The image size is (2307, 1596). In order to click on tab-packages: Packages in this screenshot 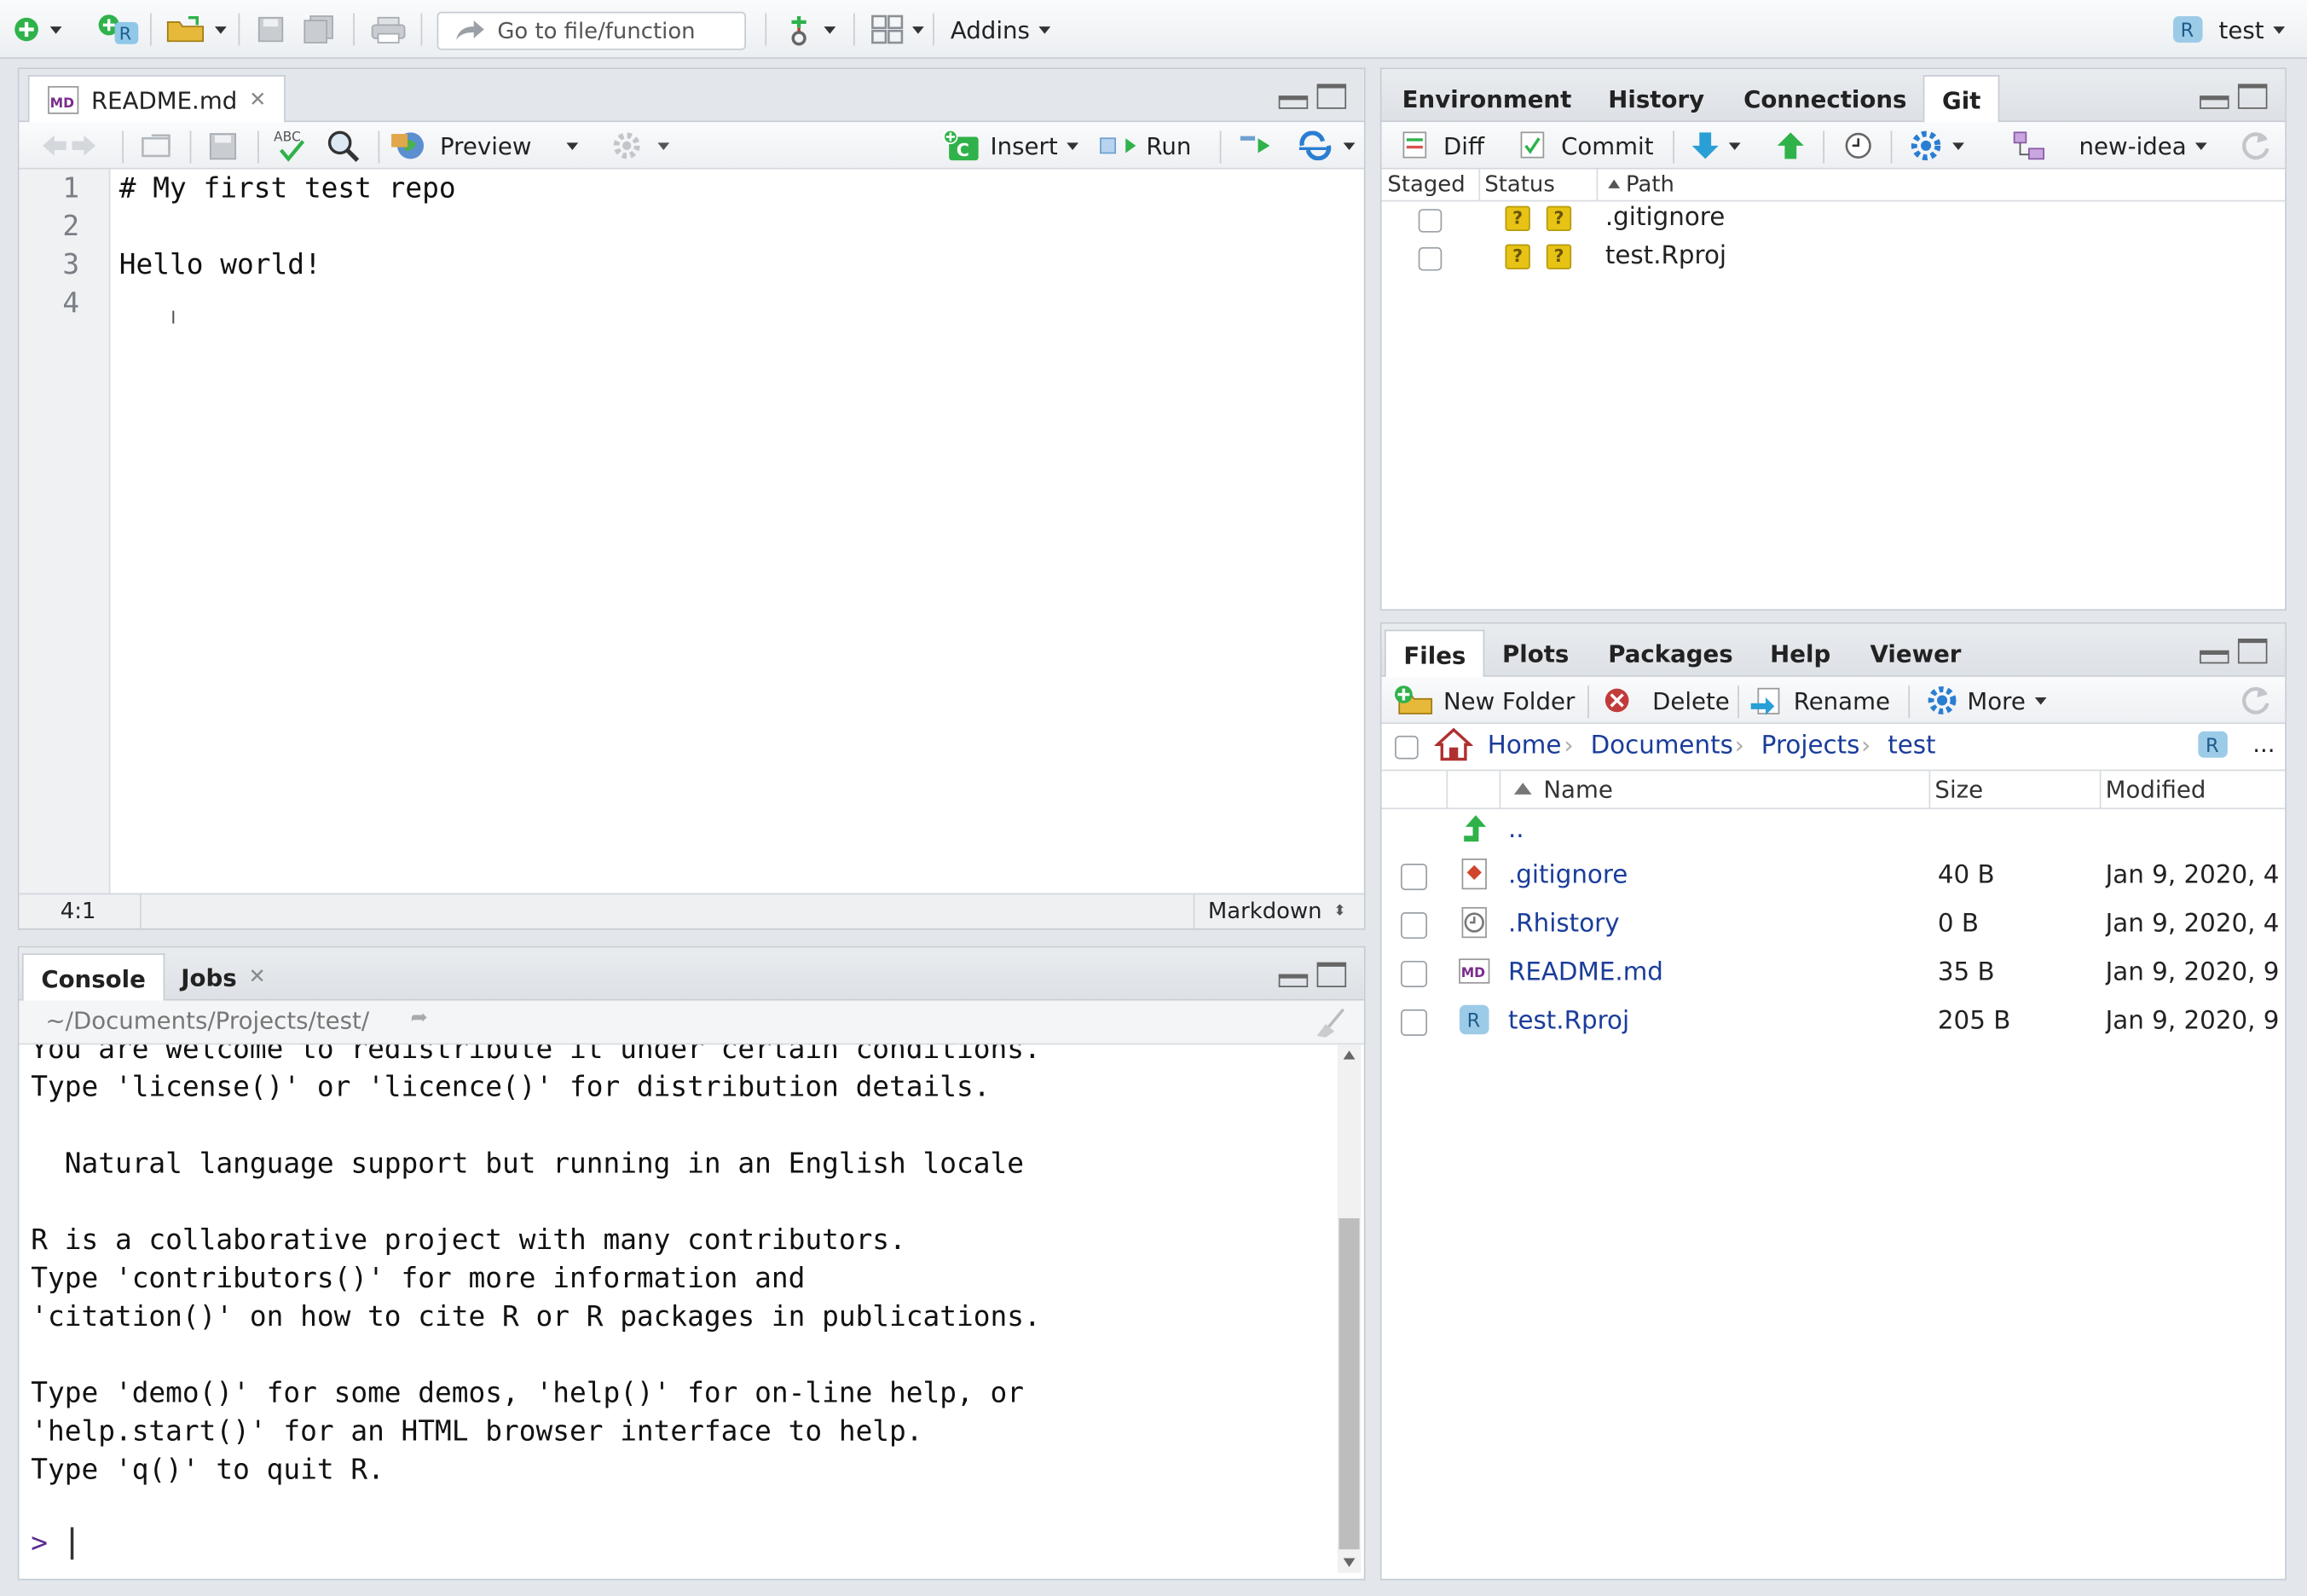, I will do `click(1671, 653)`.